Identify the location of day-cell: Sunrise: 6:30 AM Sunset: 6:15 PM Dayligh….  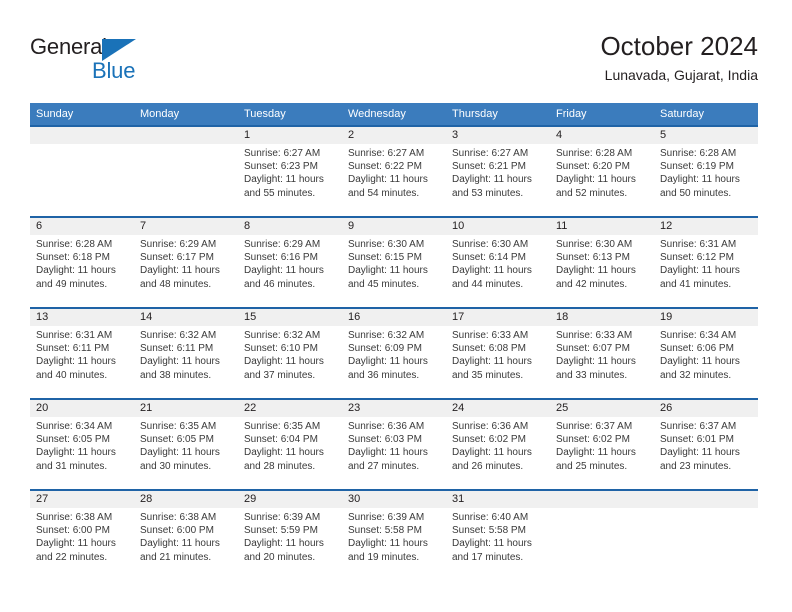
(394, 271).